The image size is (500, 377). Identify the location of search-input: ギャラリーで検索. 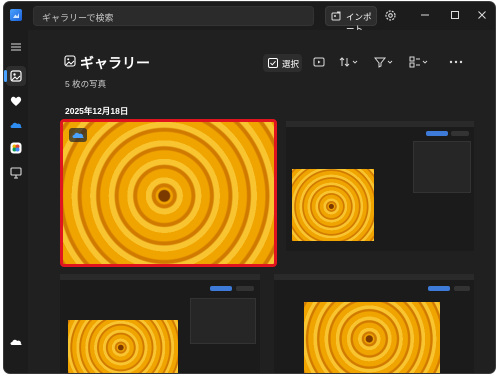
(173, 16).